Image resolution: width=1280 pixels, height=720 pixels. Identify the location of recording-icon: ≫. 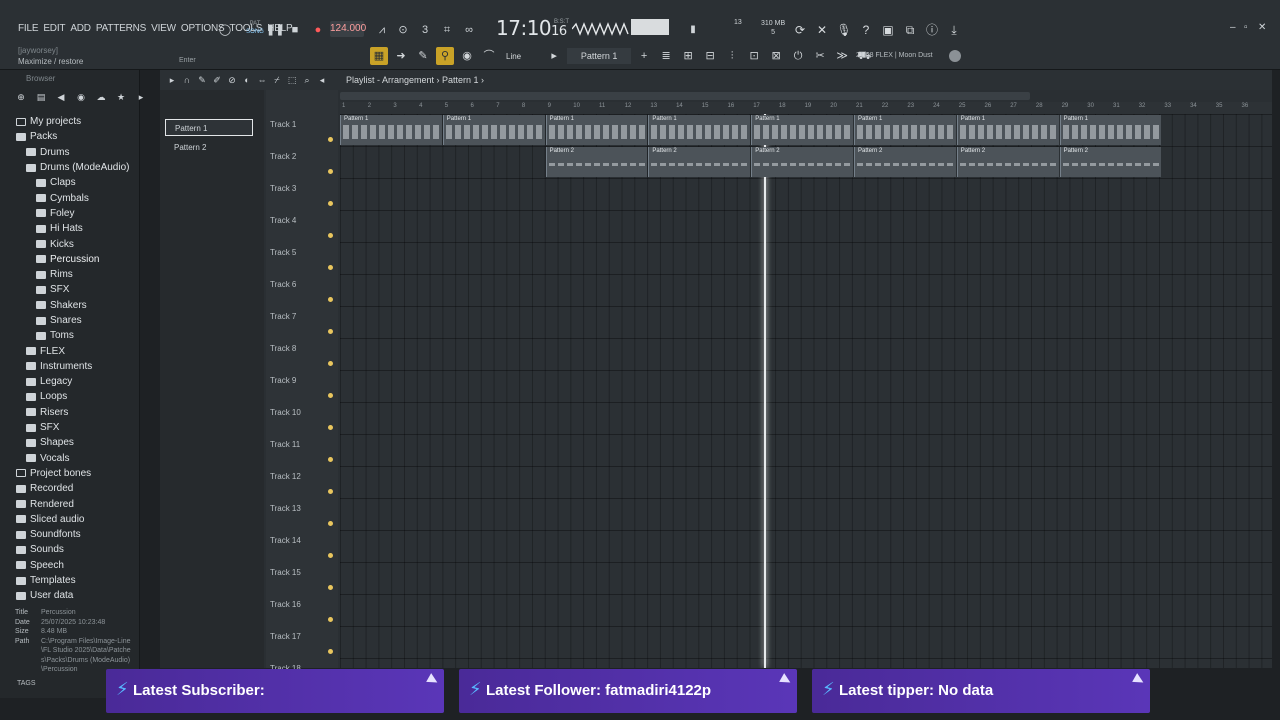
(842, 56).